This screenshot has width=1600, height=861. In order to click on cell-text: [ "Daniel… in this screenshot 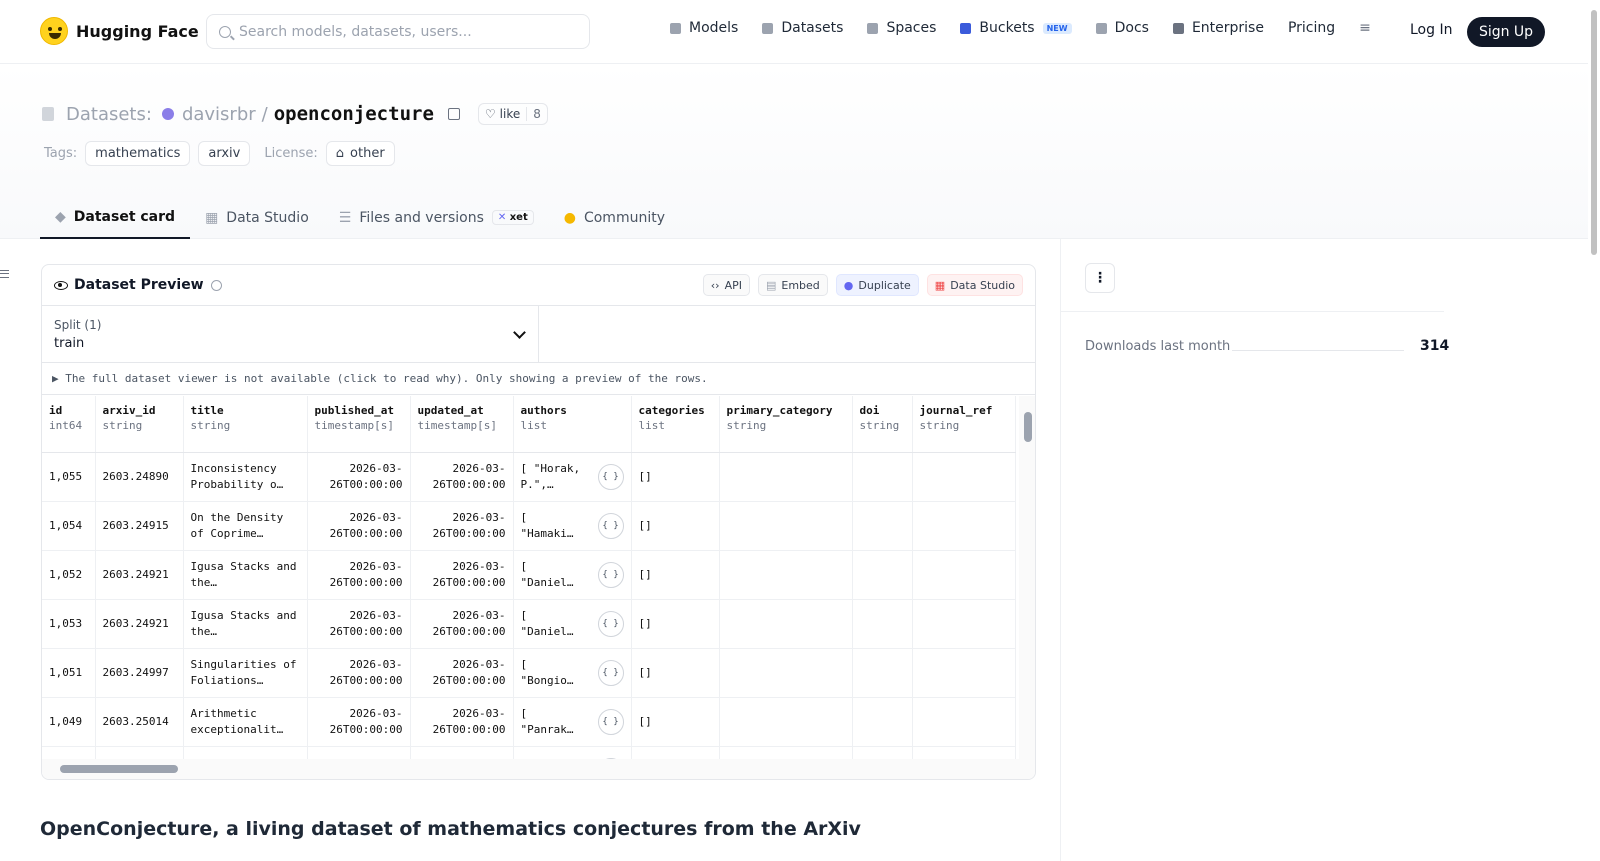, I will do `click(547, 574)`.